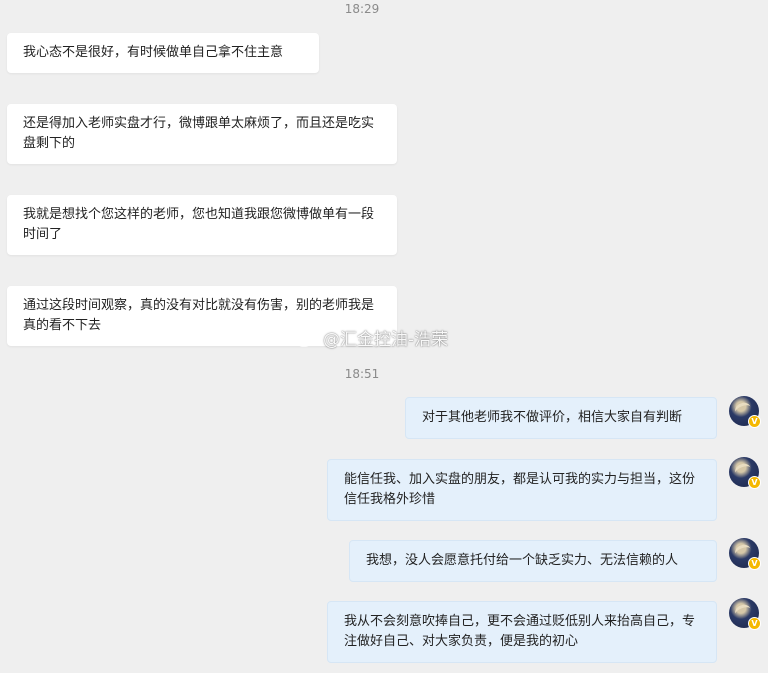 The height and width of the screenshot is (673, 768). What do you see at coordinates (561, 418) in the screenshot?
I see `outgoing-message: 对于其他老师我不做评价，相信大家自有判断` at bounding box center [561, 418].